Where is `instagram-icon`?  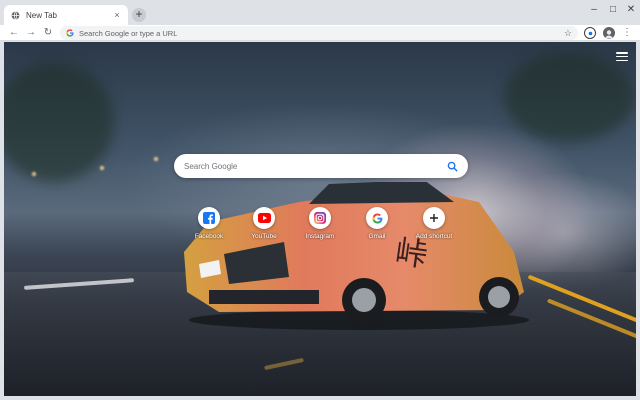
instagram-icon is located at coordinates (320, 218).